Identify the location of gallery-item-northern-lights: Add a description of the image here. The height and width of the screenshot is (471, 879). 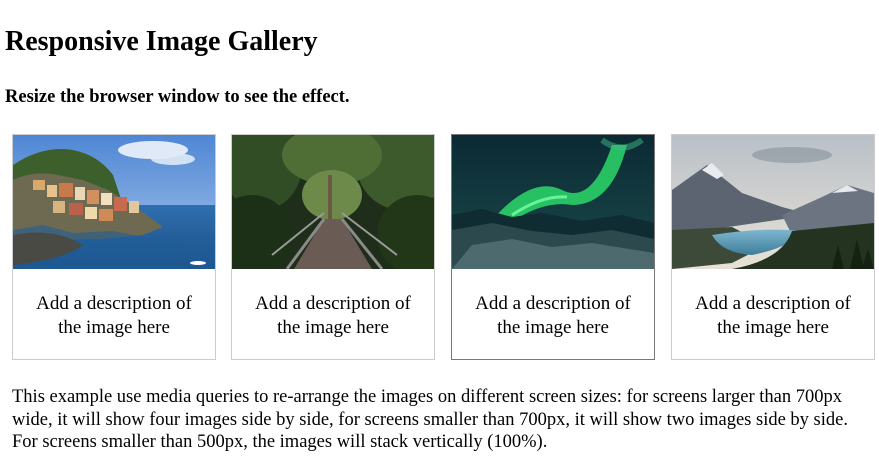
(553, 247).